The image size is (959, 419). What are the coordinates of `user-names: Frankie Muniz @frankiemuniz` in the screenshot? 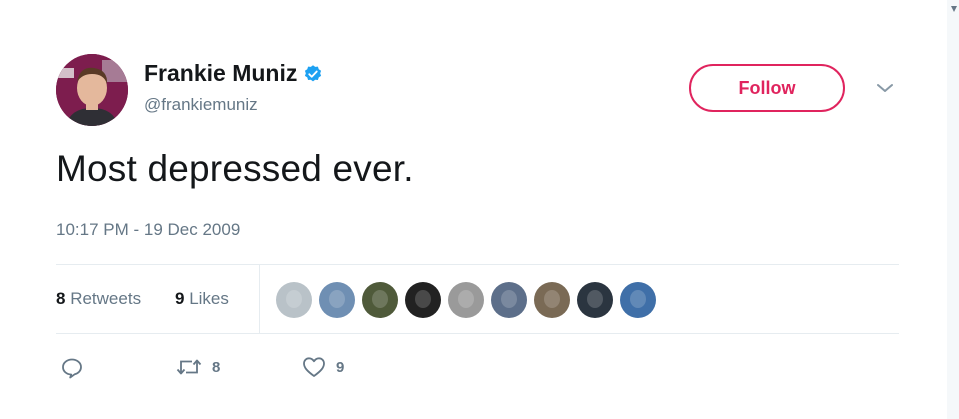 It's located at (233, 87).